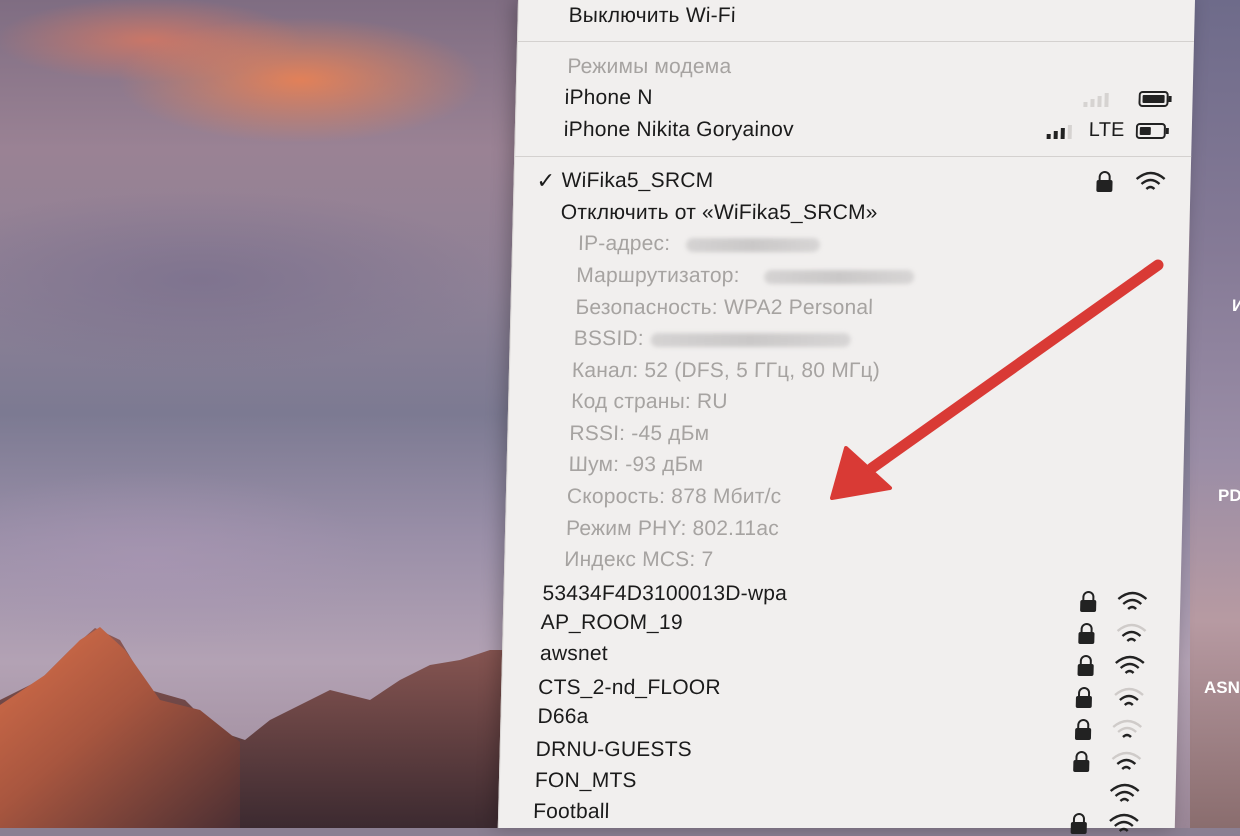 Image resolution: width=1240 pixels, height=836 pixels. What do you see at coordinates (1106, 130) in the screenshot?
I see `network-type-label: LTE` at bounding box center [1106, 130].